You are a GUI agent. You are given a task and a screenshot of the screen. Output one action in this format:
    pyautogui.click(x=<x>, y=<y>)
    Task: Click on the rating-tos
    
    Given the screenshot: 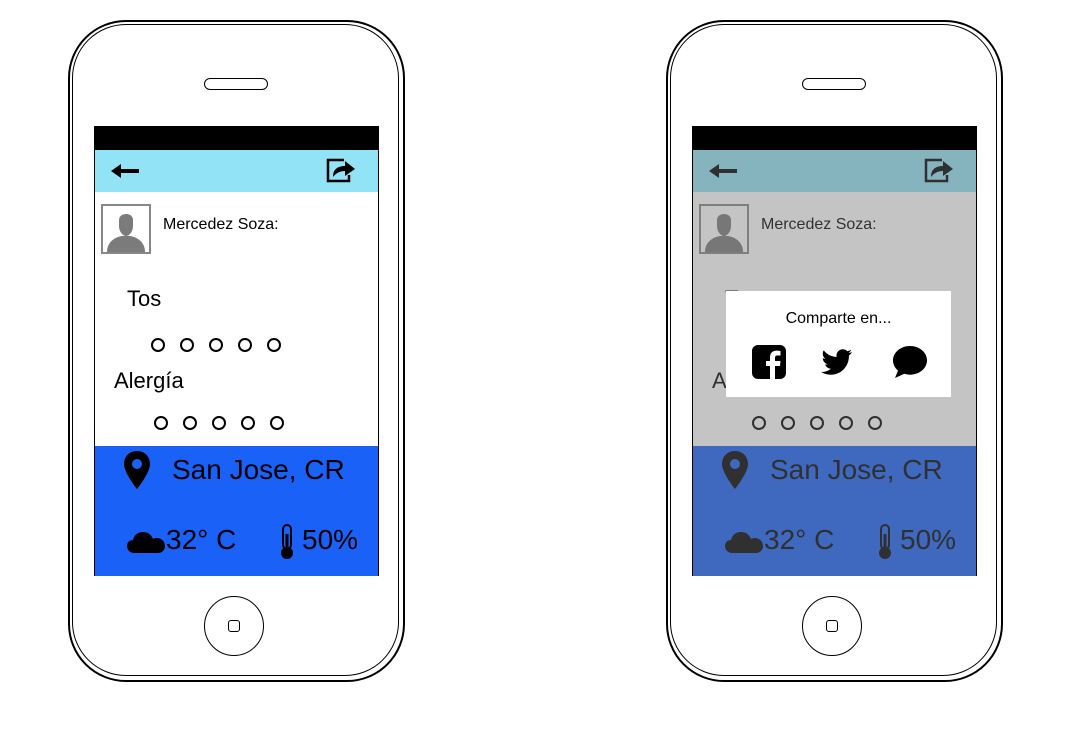 What is the action you would take?
    pyautogui.click(x=216, y=345)
    